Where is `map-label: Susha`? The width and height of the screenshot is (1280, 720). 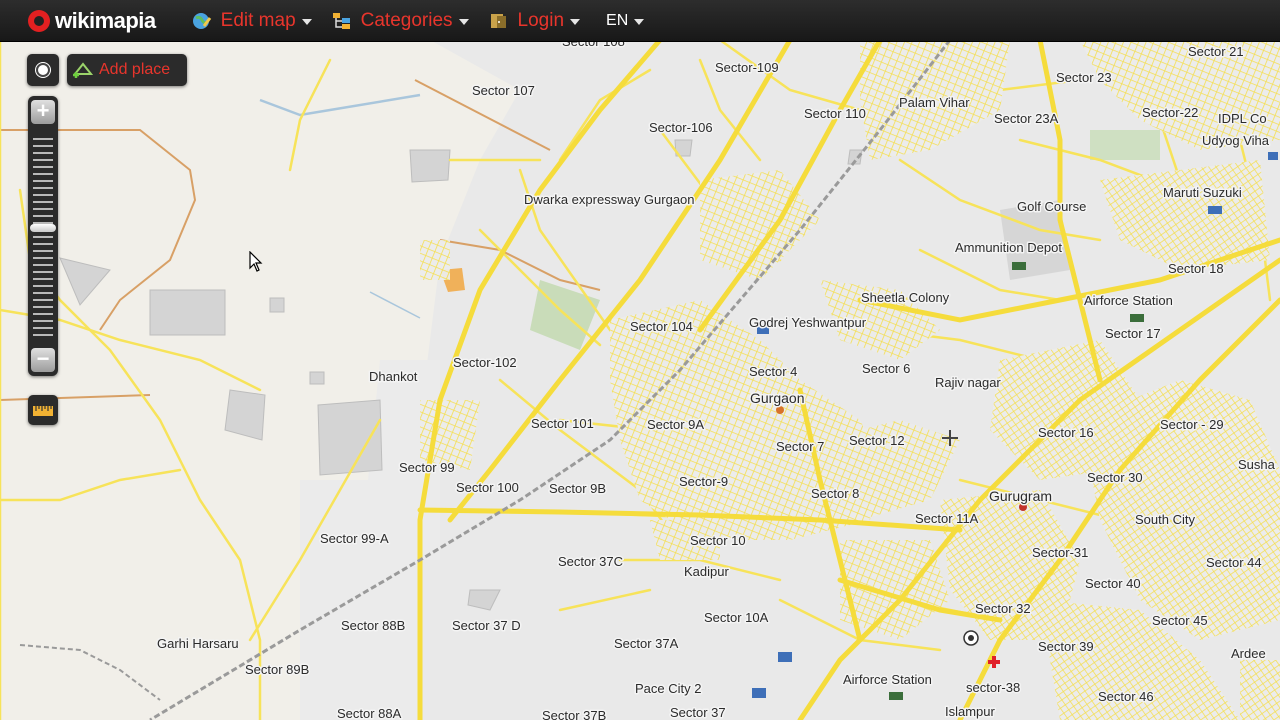
map-label: Susha is located at coordinates (1257, 465).